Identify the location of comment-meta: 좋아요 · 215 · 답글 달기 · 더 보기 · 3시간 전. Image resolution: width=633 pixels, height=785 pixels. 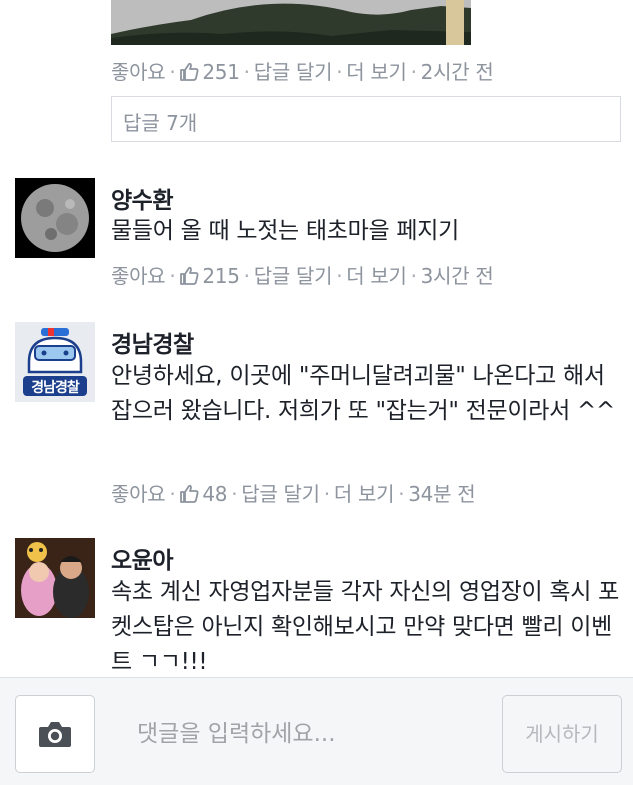
(302, 275).